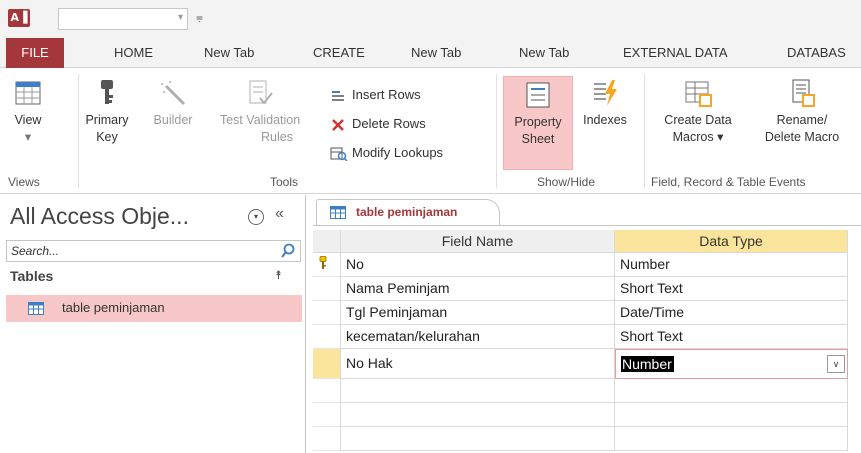 Image resolution: width=861 pixels, height=453 pixels. I want to click on tab-new-tab-1: New Tab, so click(229, 53).